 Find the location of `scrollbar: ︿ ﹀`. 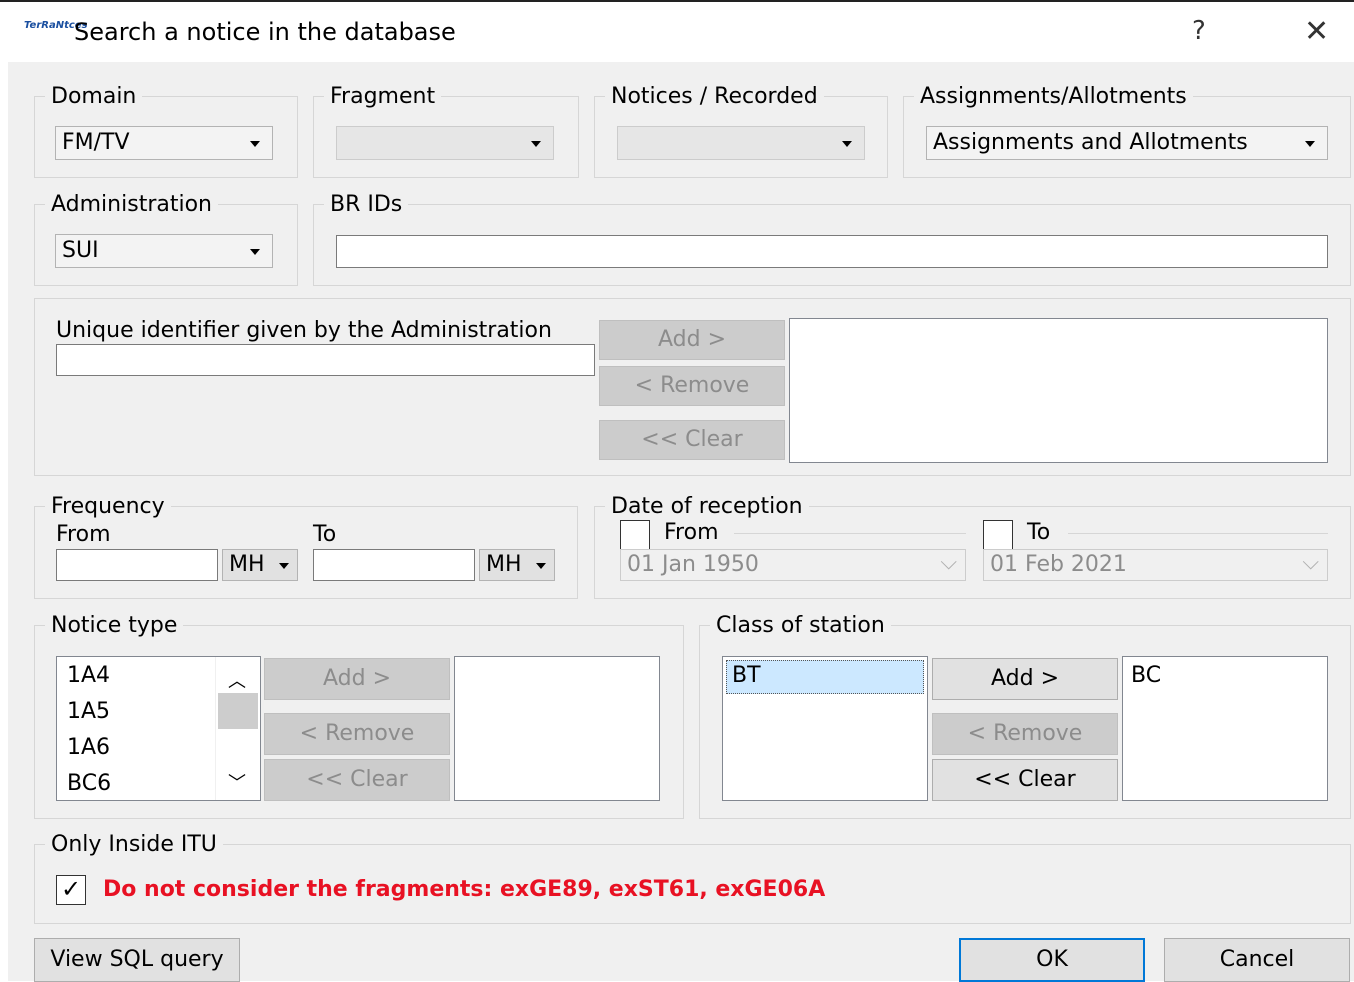

scrollbar: ︿ ﹀ is located at coordinates (237, 728).